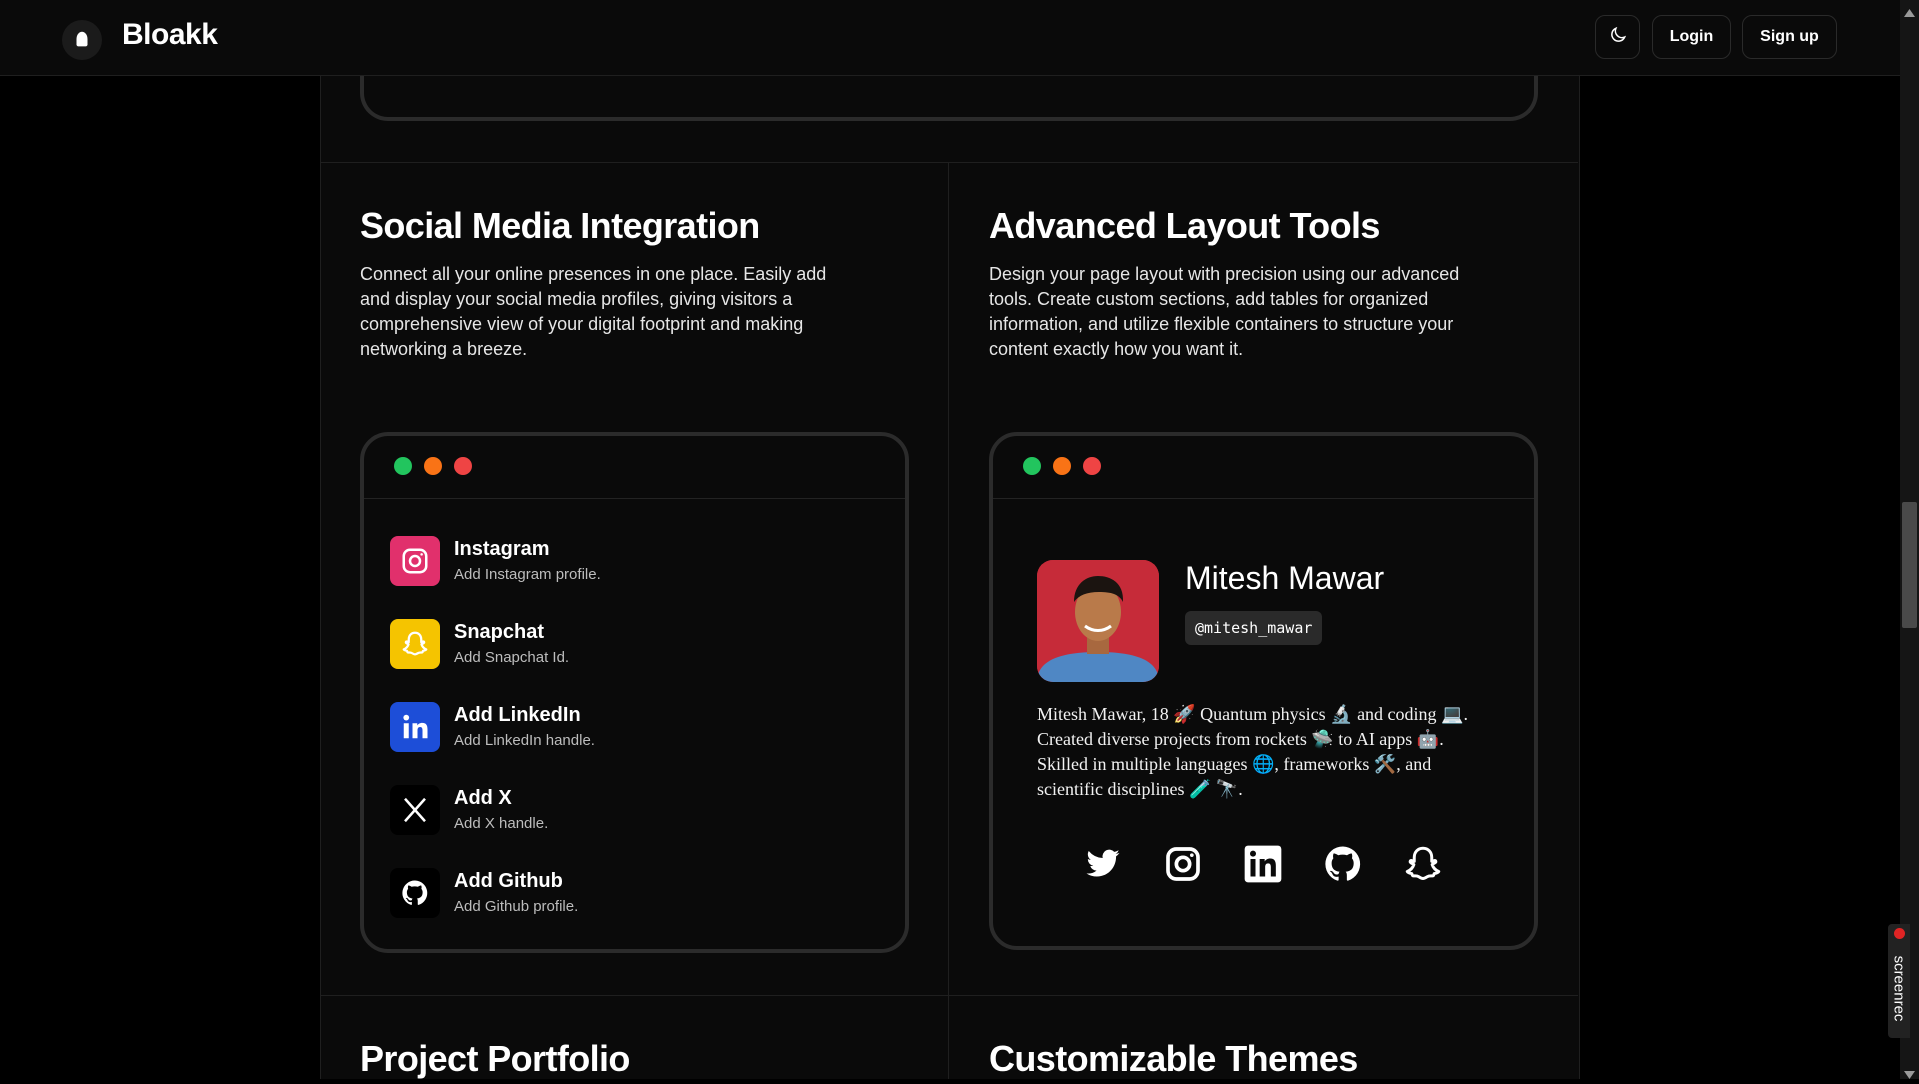 This screenshot has width=1919, height=1084. I want to click on scroll-up-arrow-icon, so click(1909, 10).